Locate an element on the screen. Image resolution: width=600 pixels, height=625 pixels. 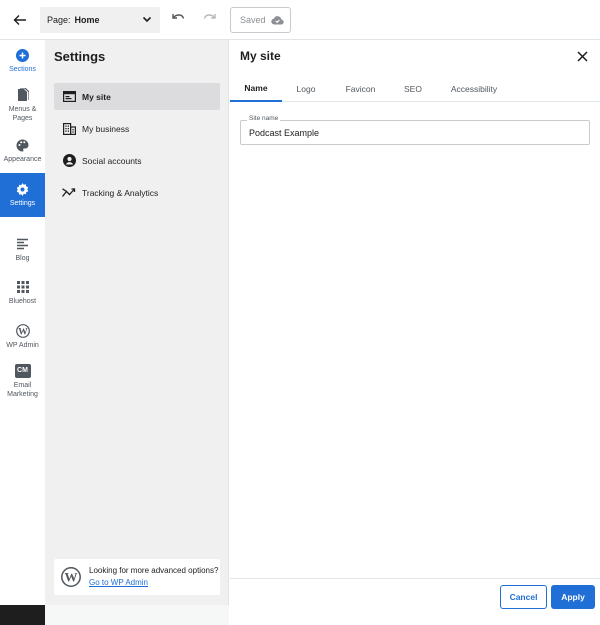
wp-admin-card-message: Looking for more advanced options? is located at coordinates (154, 571).